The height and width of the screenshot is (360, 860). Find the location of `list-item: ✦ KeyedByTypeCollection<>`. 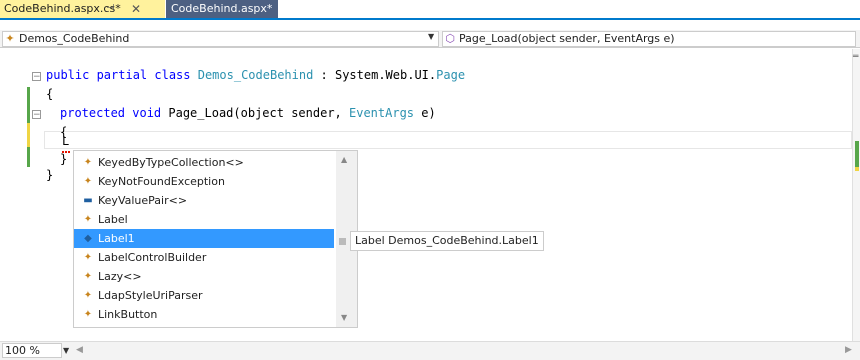

list-item: ✦ KeyedByTypeCollection<> is located at coordinates (204, 162).